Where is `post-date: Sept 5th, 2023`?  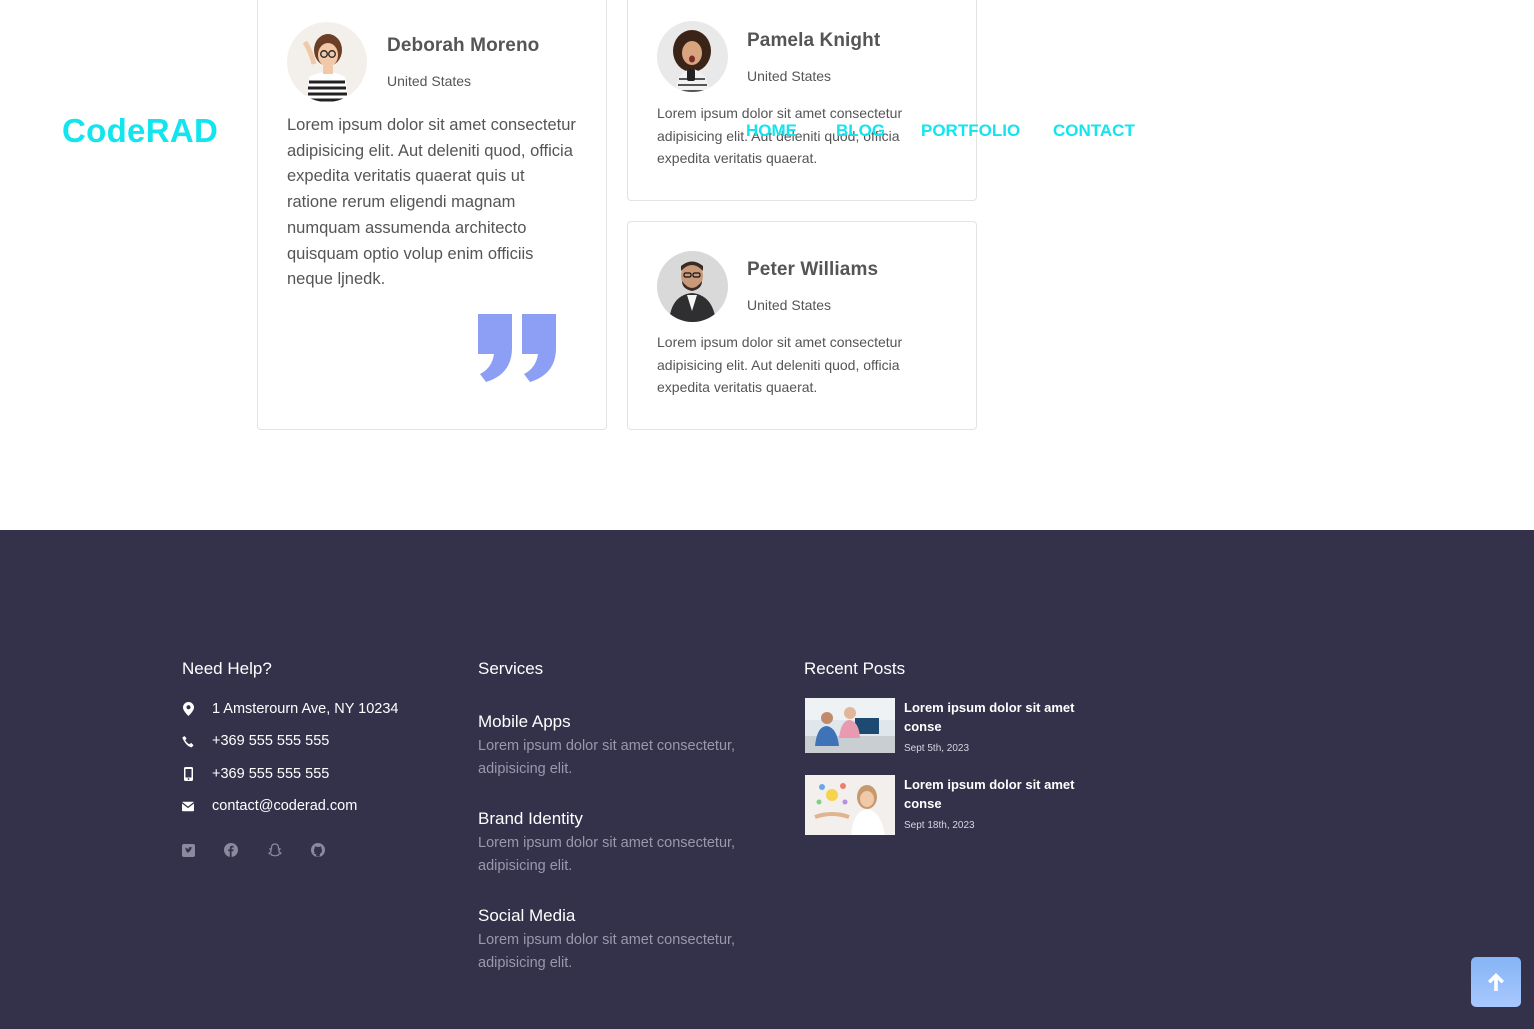
post-date: Sept 5th, 2023 is located at coordinates (937, 748).